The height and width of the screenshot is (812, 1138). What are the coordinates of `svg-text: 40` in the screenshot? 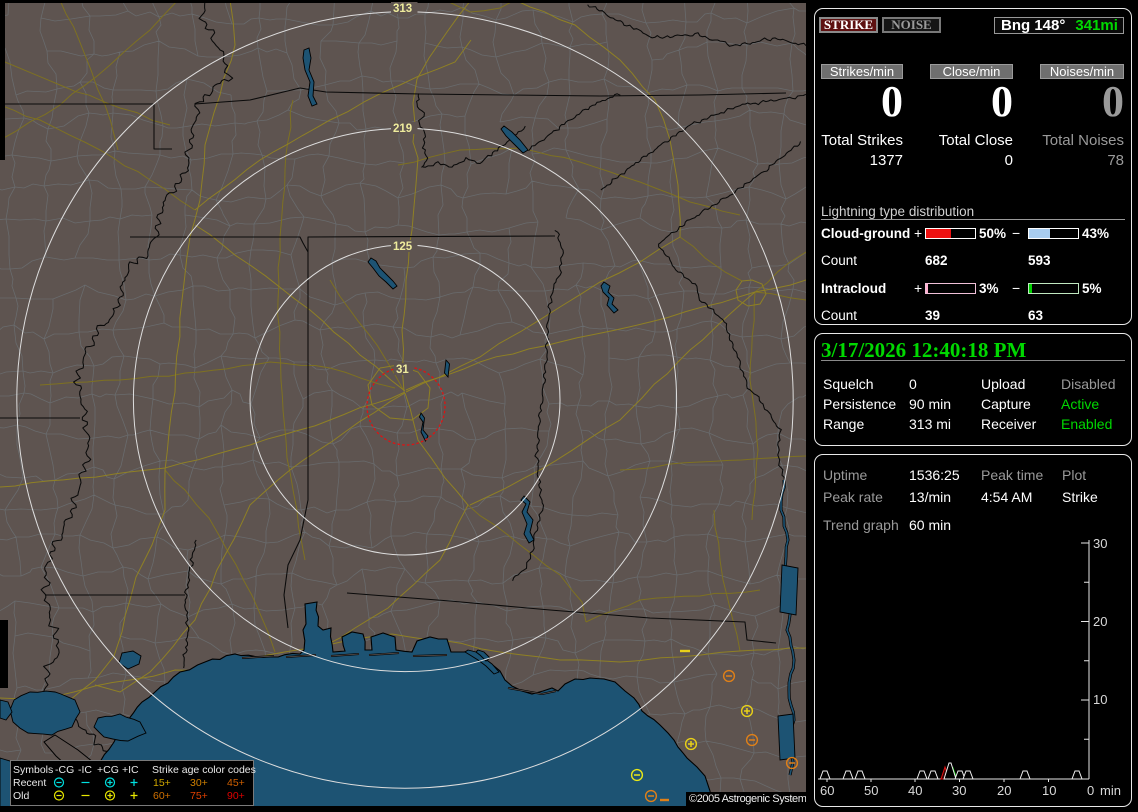 It's located at (915, 790).